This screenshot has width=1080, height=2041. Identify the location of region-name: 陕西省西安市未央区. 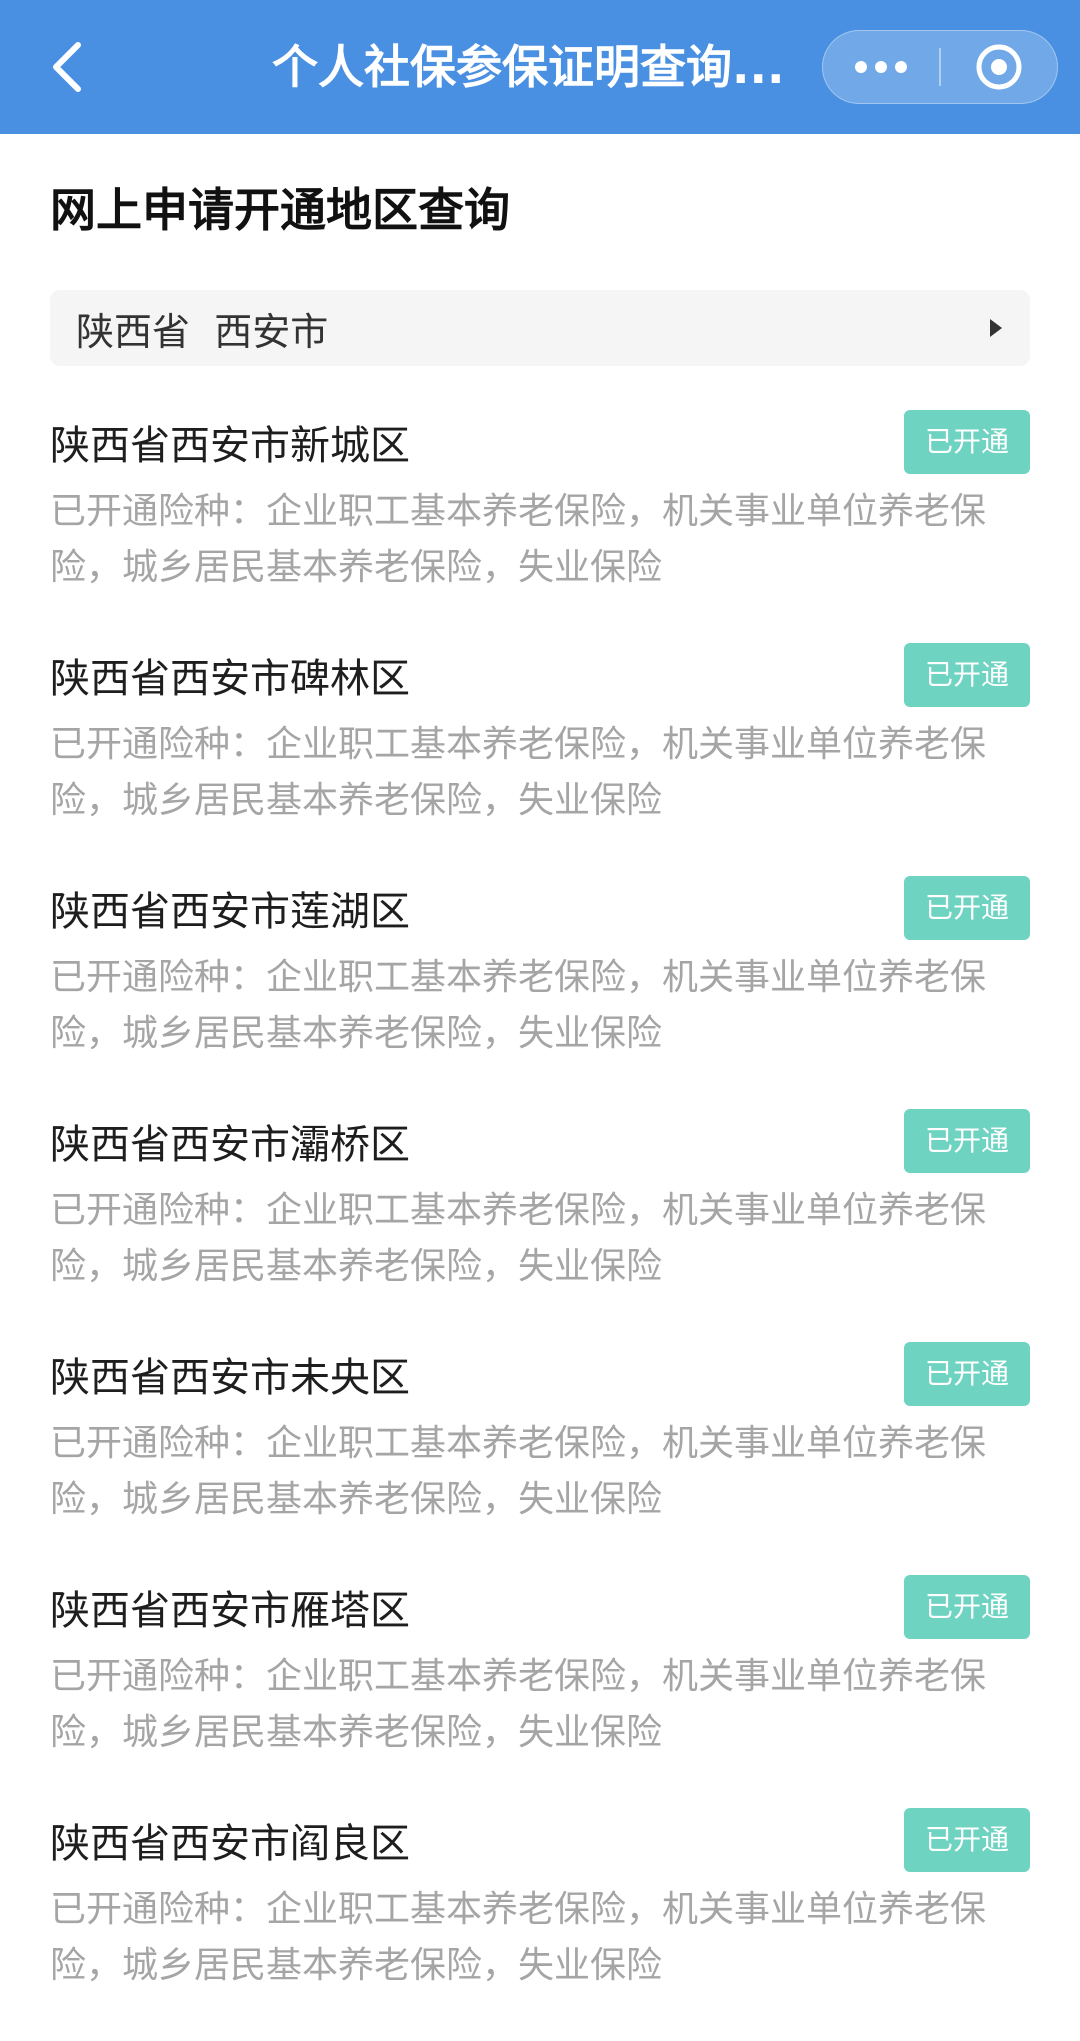
(230, 1378).